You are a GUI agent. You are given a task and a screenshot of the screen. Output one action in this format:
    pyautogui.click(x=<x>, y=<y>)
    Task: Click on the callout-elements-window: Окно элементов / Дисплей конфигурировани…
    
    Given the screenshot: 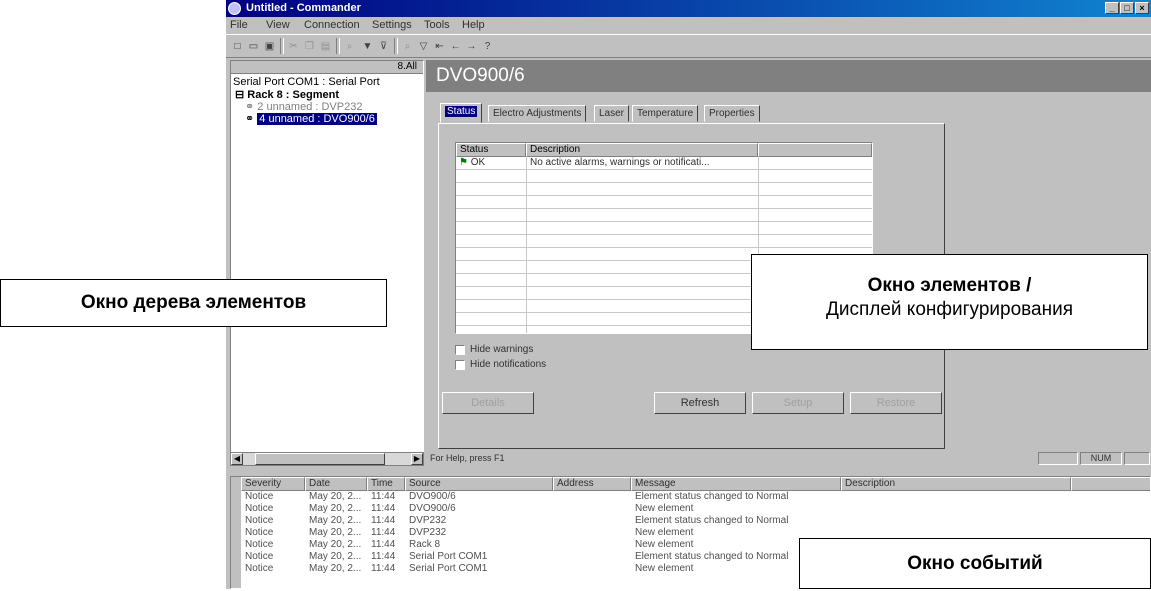 What is the action you would take?
    pyautogui.click(x=949, y=302)
    